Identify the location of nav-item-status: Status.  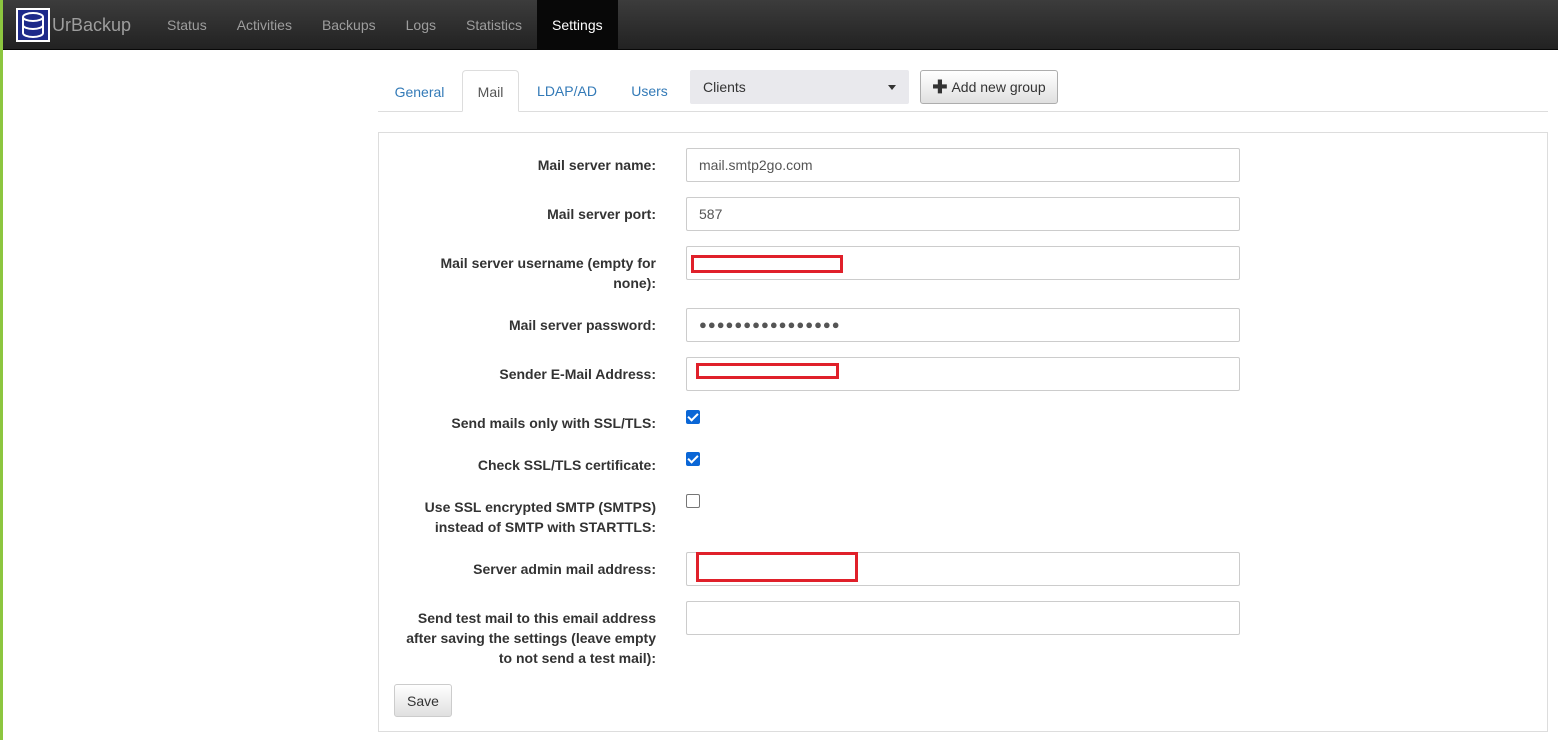
(187, 25).